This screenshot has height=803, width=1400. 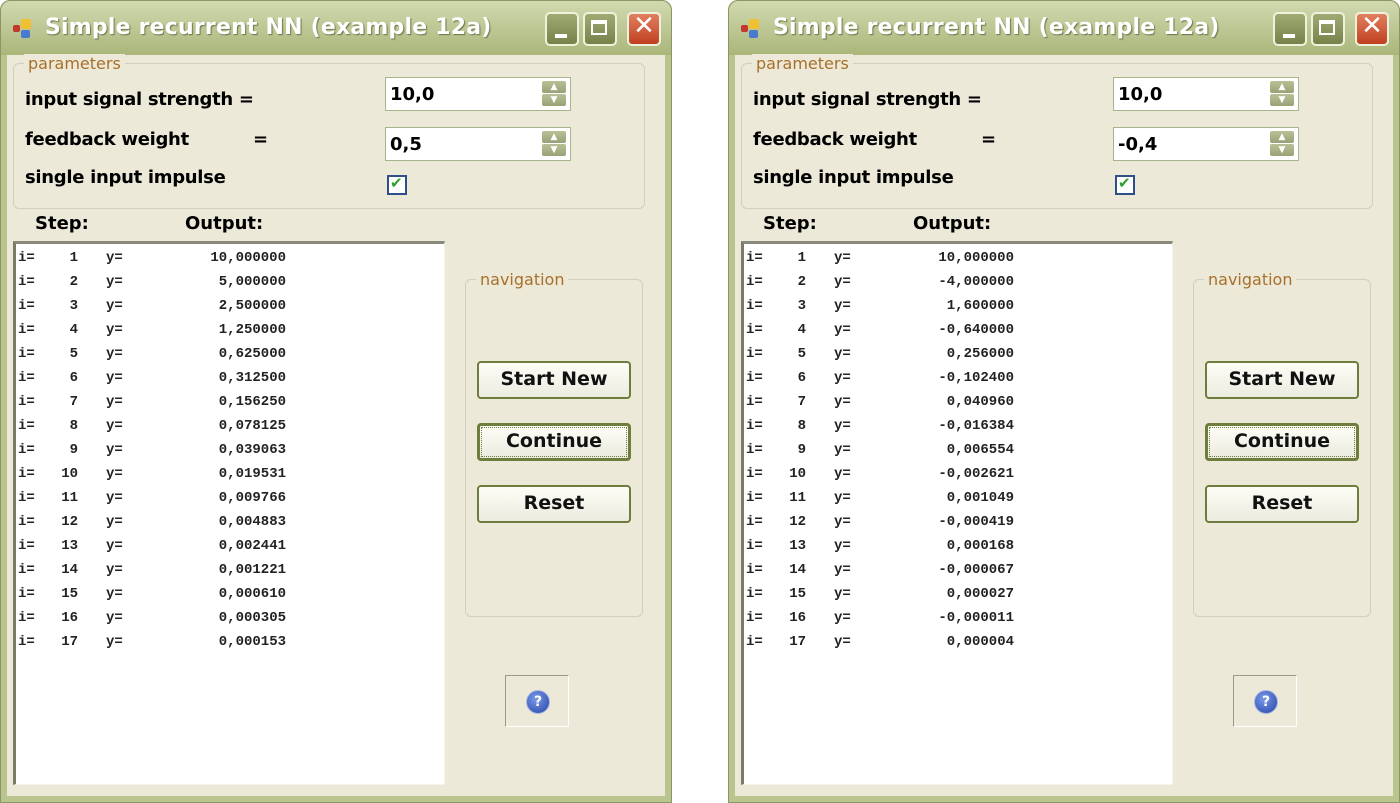 I want to click on output-row: i= 10 y= 0,019531, so click(x=230, y=472).